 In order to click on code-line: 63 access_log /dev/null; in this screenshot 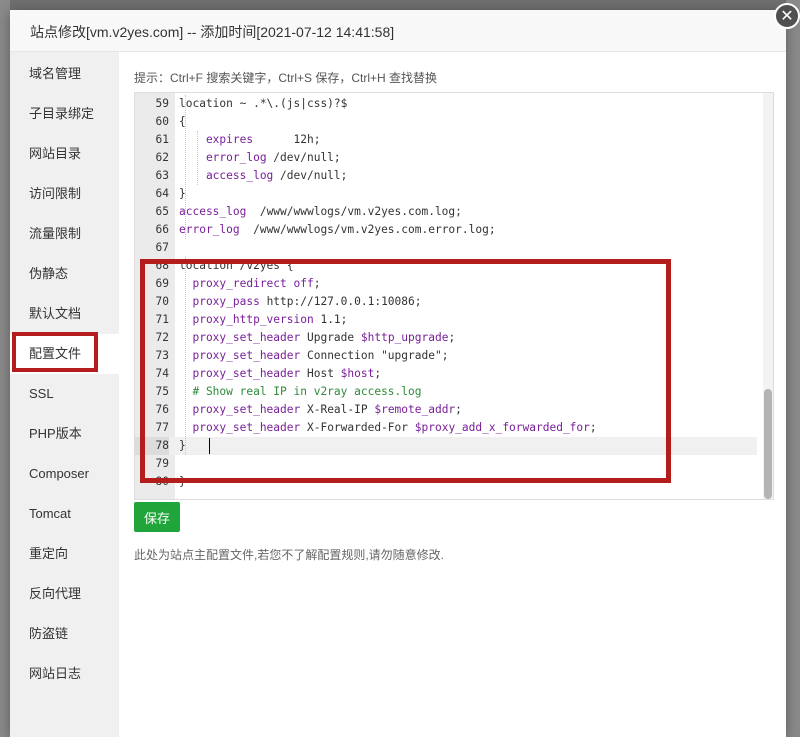, I will do `click(446, 176)`.